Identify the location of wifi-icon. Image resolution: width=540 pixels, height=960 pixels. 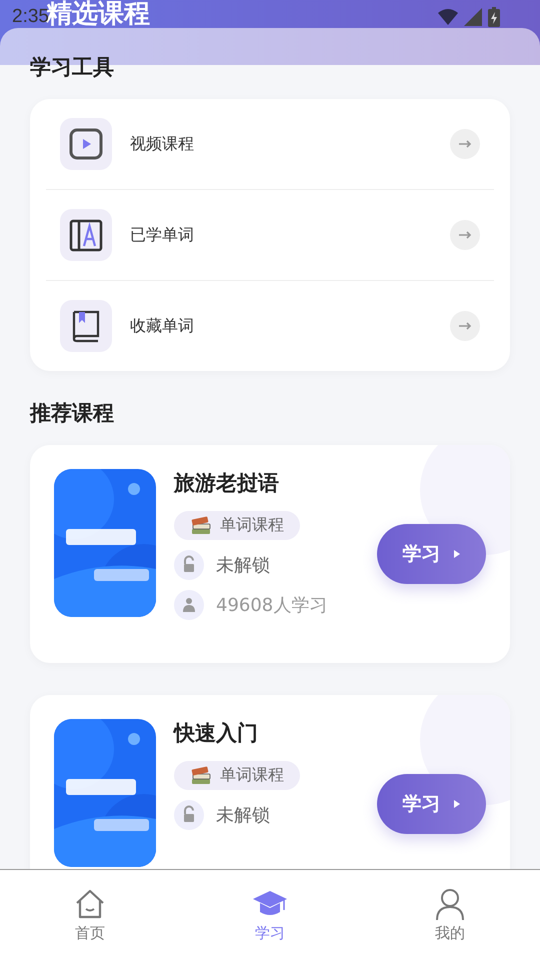
(448, 17).